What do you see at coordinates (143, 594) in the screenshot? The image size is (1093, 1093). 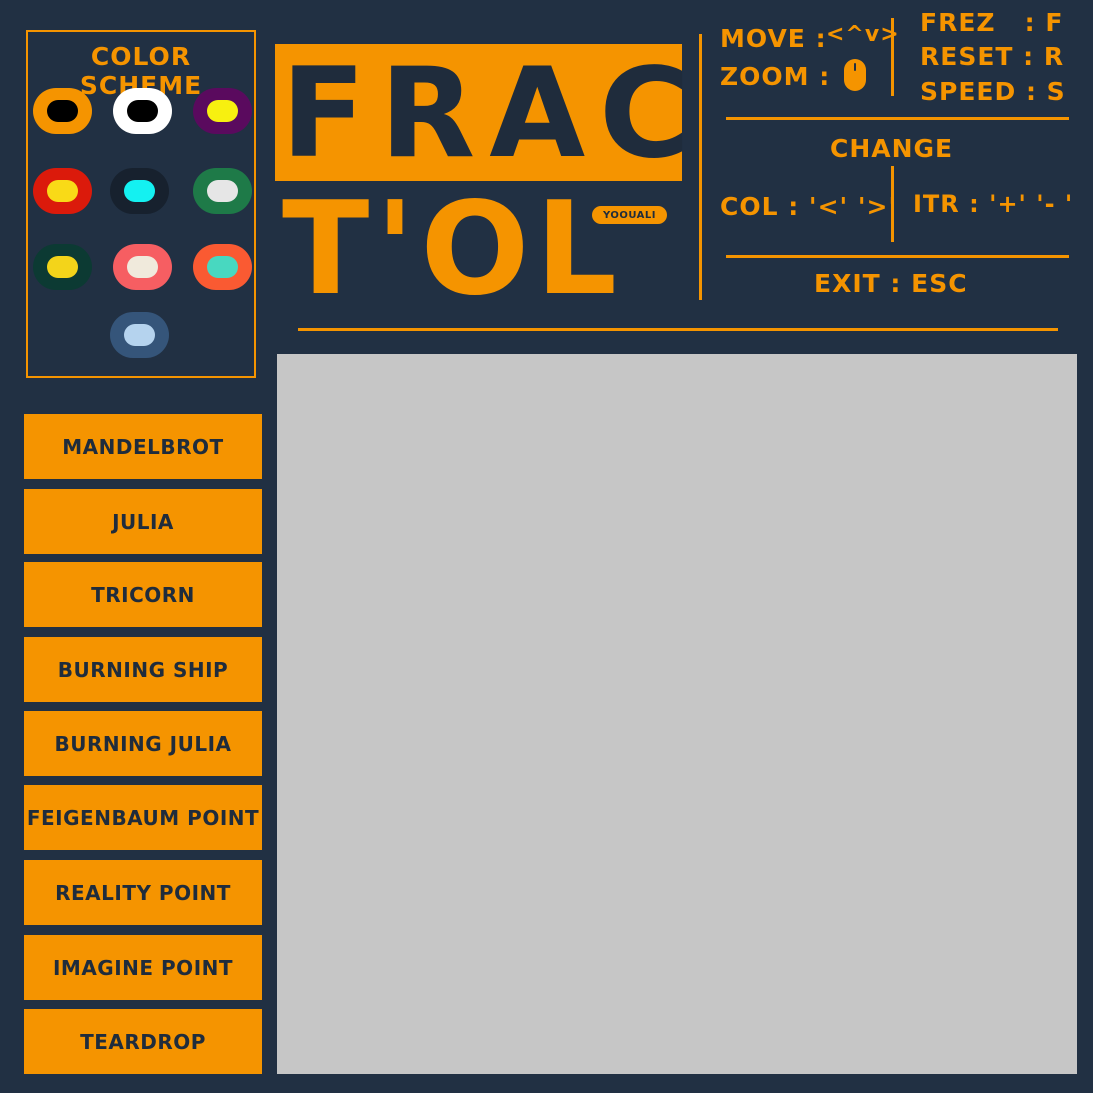 I see `fractal-button-tricorn: Tricorn` at bounding box center [143, 594].